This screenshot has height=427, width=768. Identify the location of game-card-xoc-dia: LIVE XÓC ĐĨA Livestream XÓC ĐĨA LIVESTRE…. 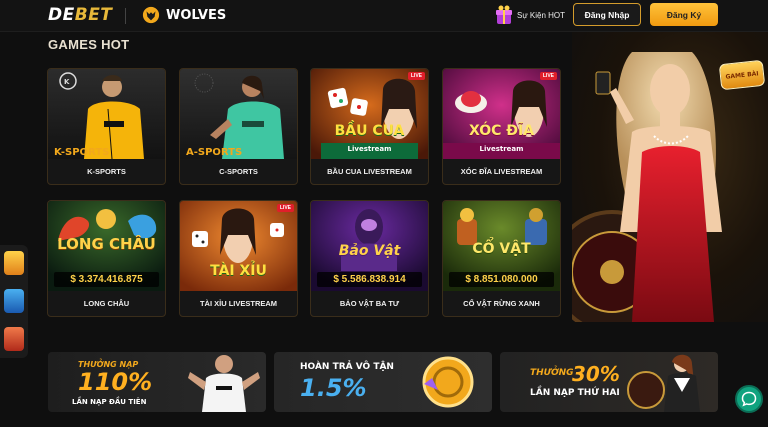
(501, 126).